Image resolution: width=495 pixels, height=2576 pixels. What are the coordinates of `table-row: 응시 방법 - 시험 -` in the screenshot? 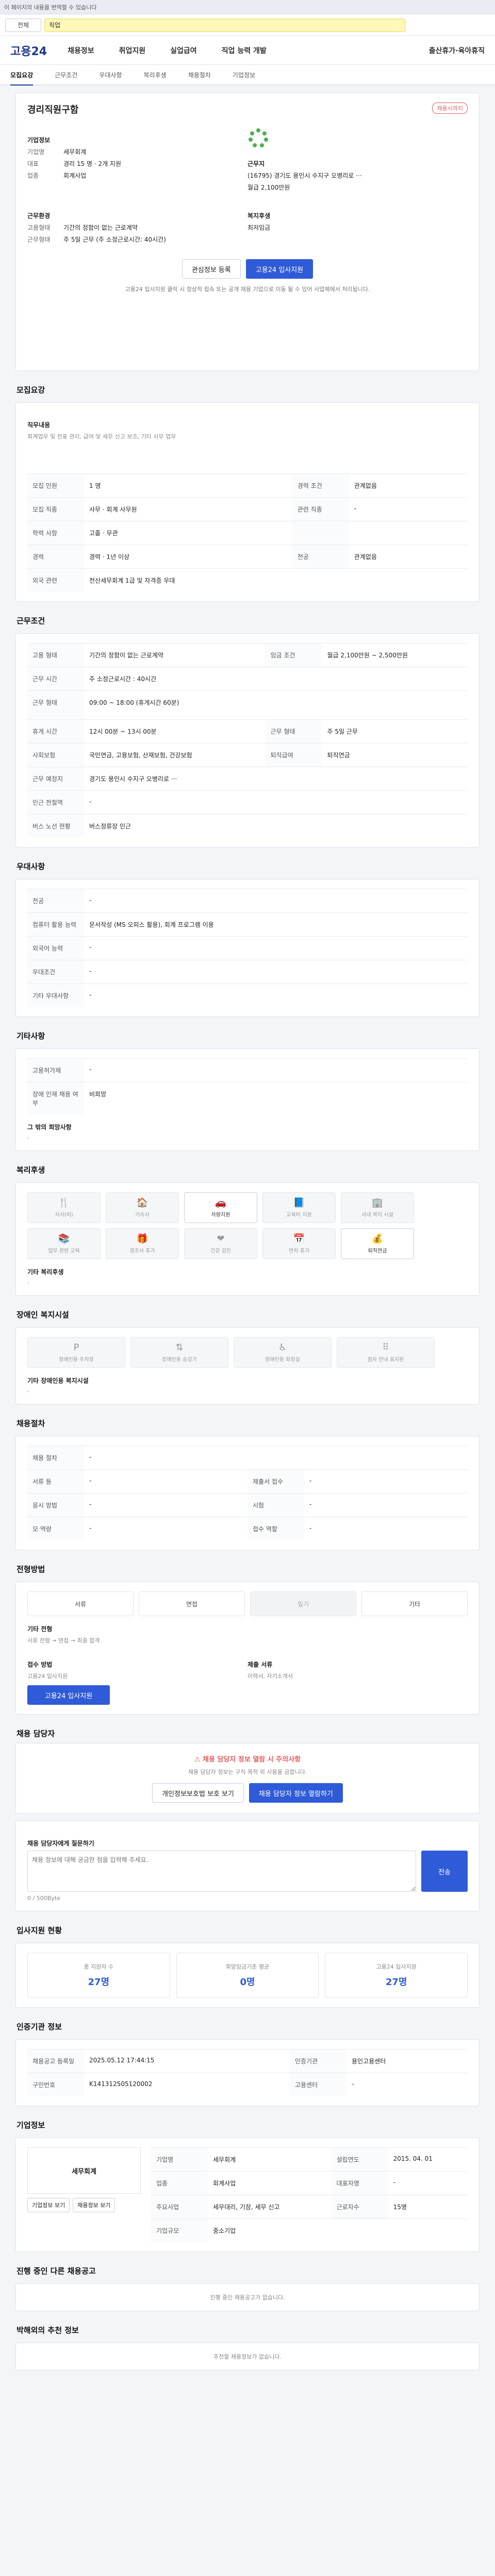 It's located at (247, 1505).